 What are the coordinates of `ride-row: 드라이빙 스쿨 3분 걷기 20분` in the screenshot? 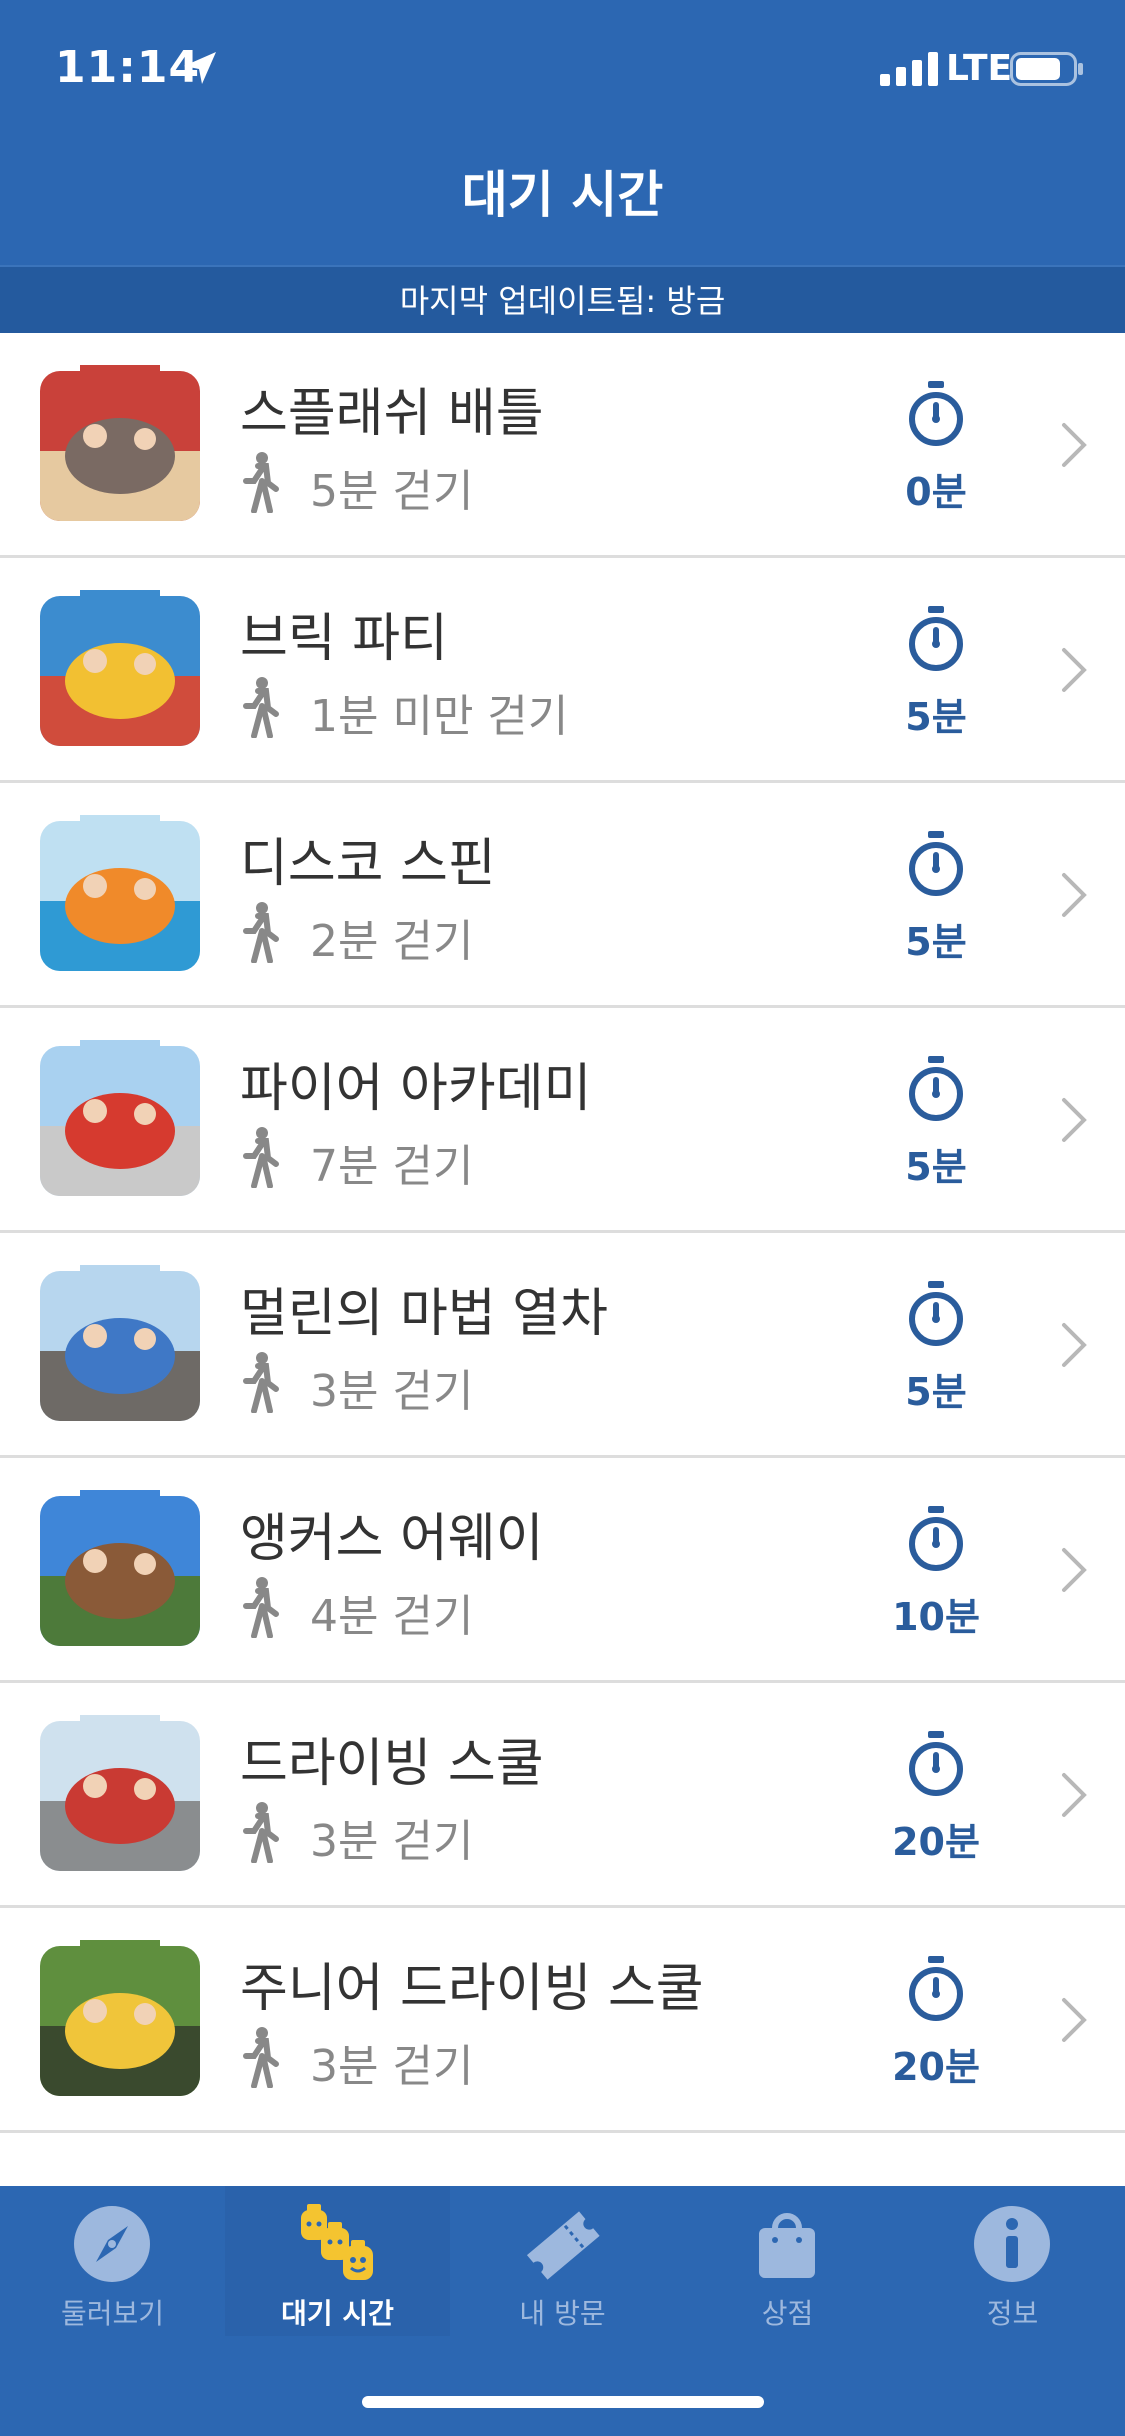 It's located at (562, 1795).